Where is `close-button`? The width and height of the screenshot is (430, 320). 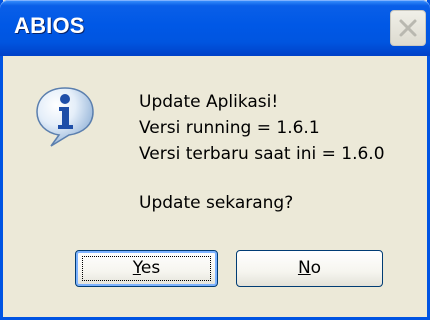
close-button is located at coordinates (408, 28).